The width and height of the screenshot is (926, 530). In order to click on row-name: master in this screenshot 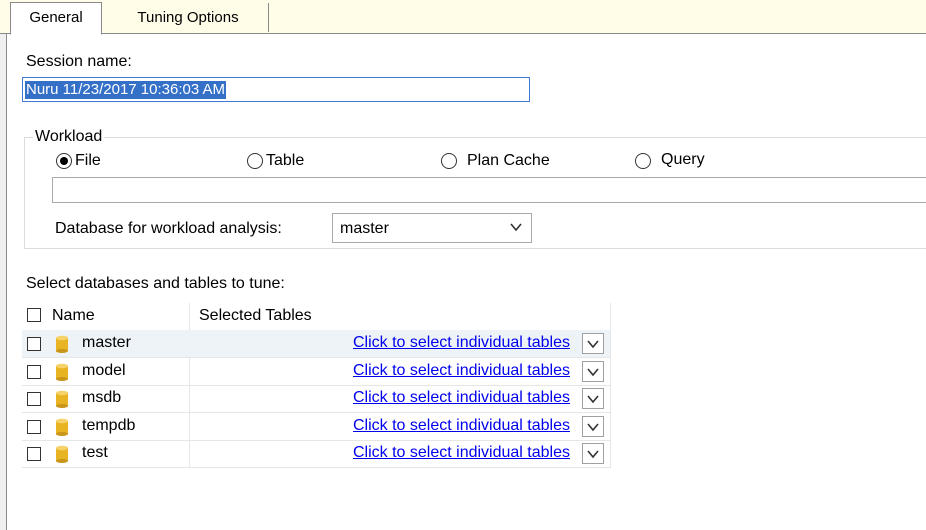, I will do `click(106, 342)`.